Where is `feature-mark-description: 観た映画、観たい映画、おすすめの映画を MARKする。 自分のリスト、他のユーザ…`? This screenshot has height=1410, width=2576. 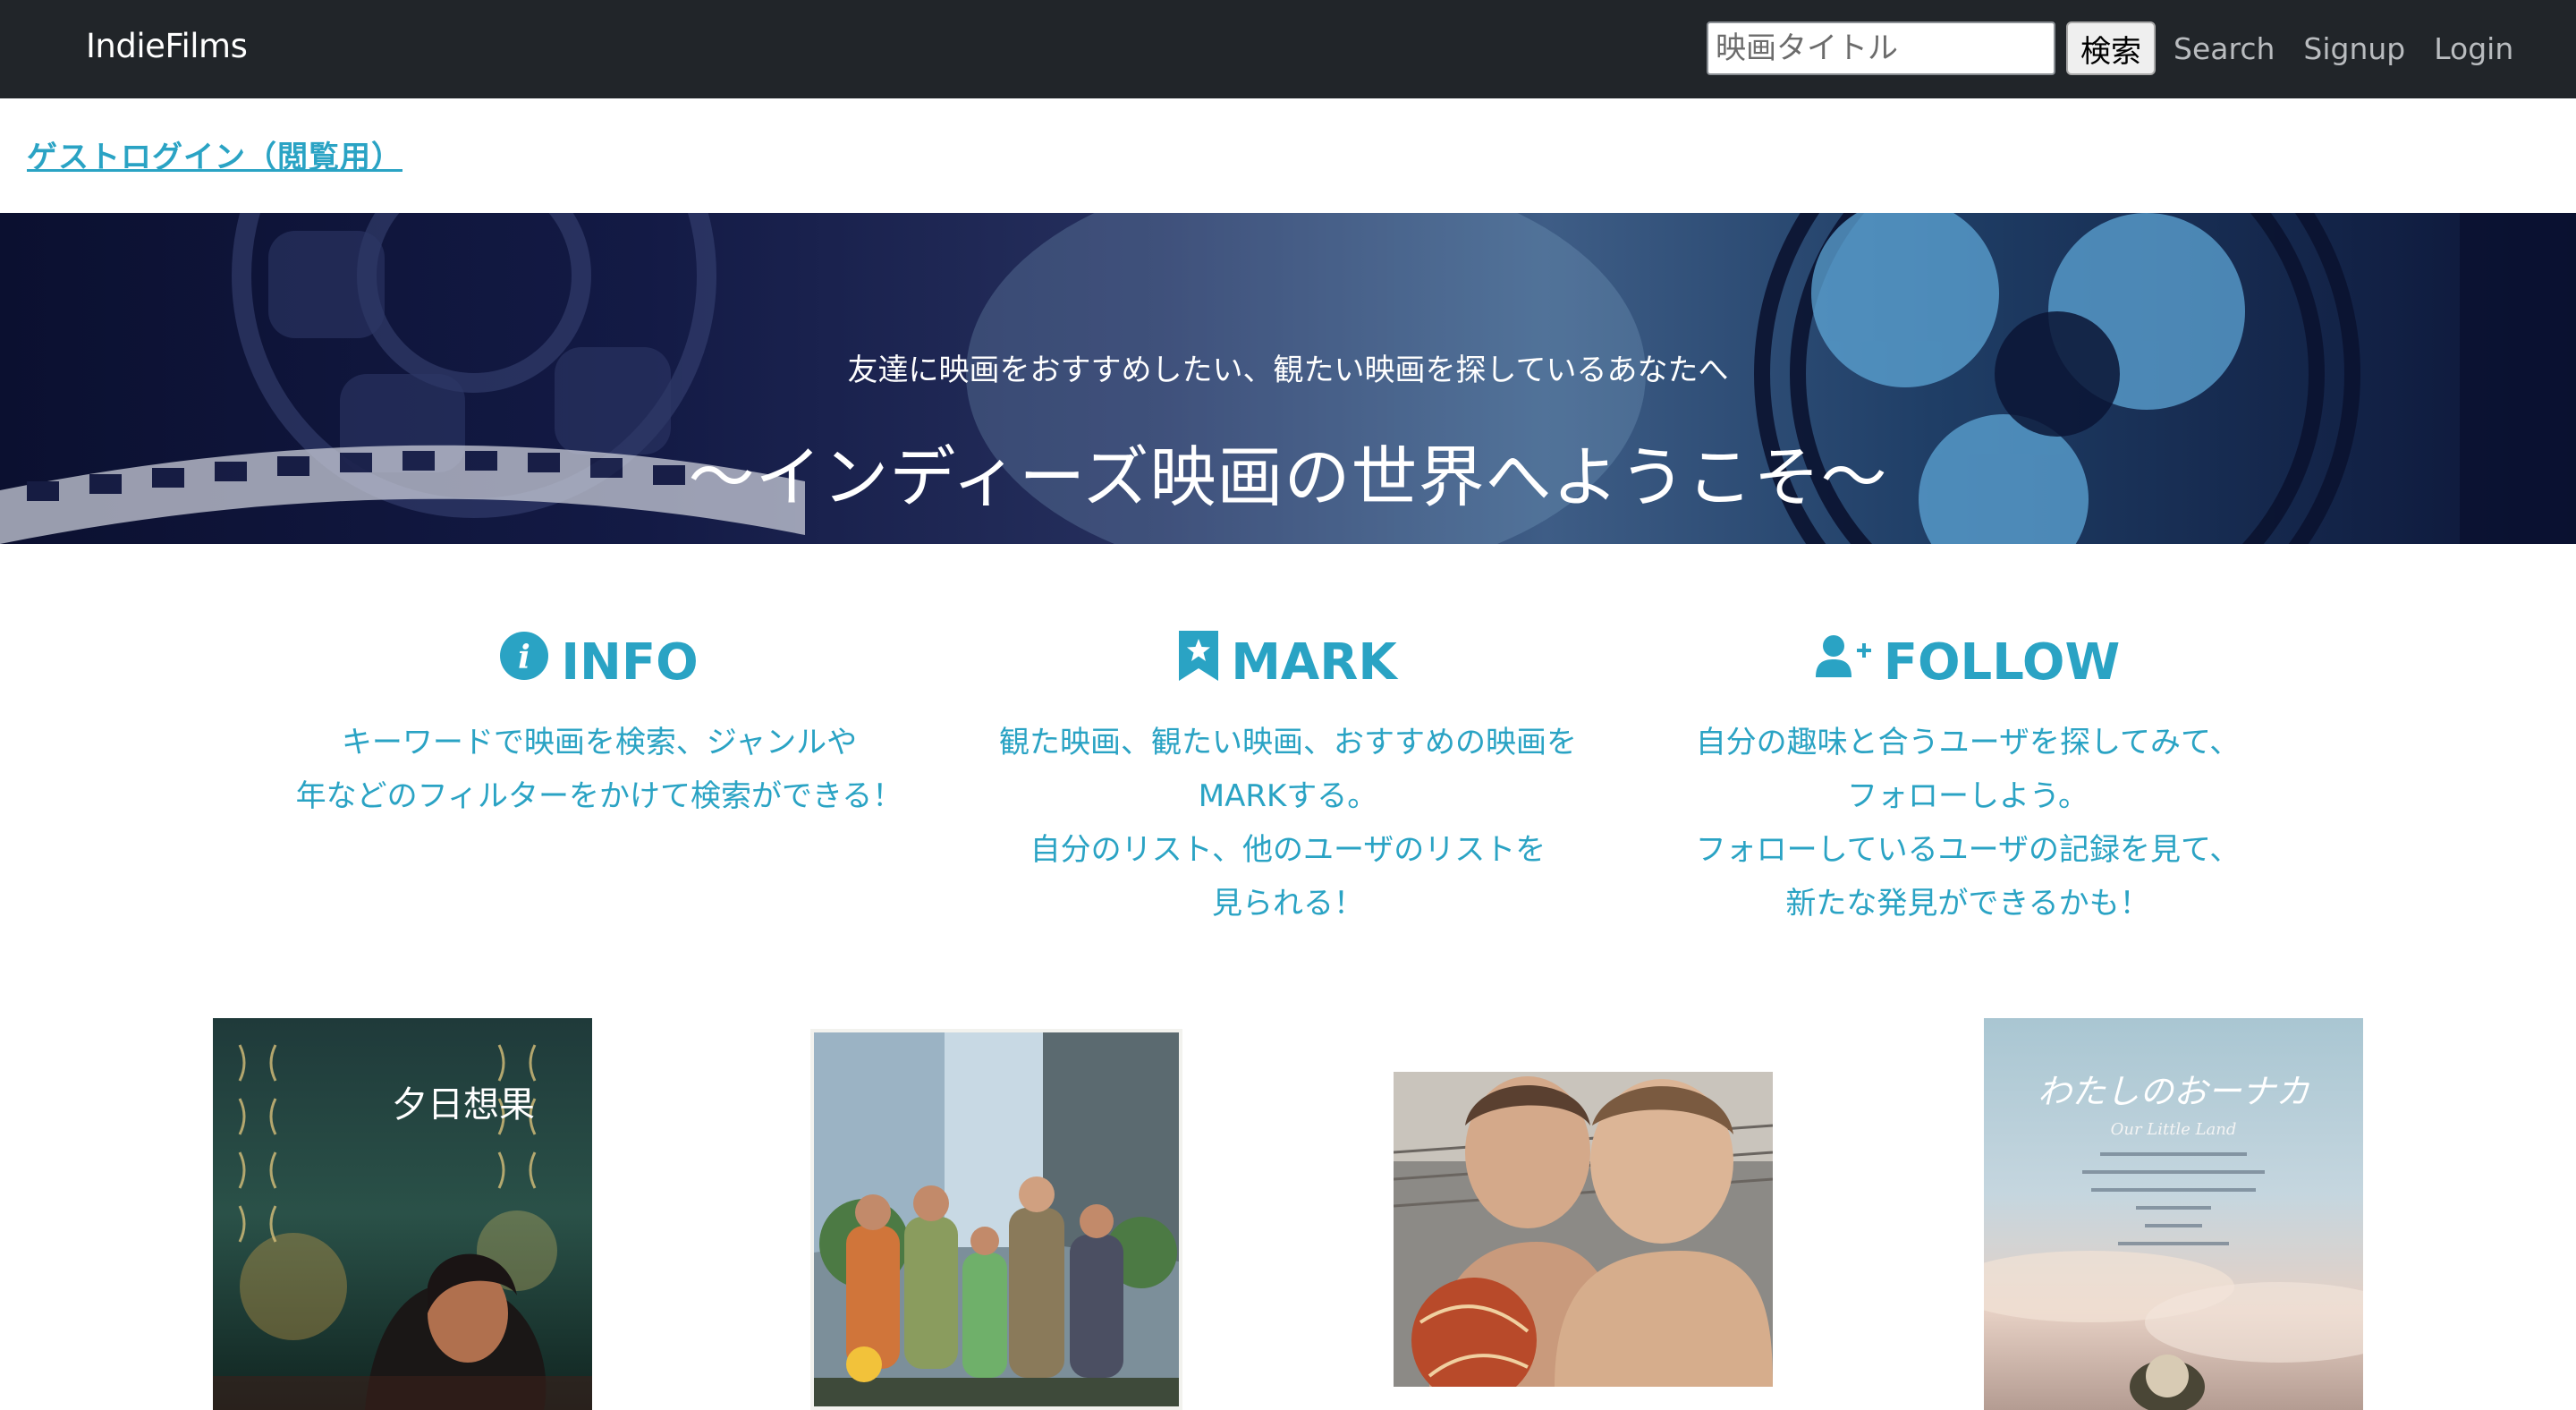
feature-mark-description: 観た映画、観たい映画、おすすめの映画を MARKする。 自分のリスト、他のユーザ… is located at coordinates (1288, 823).